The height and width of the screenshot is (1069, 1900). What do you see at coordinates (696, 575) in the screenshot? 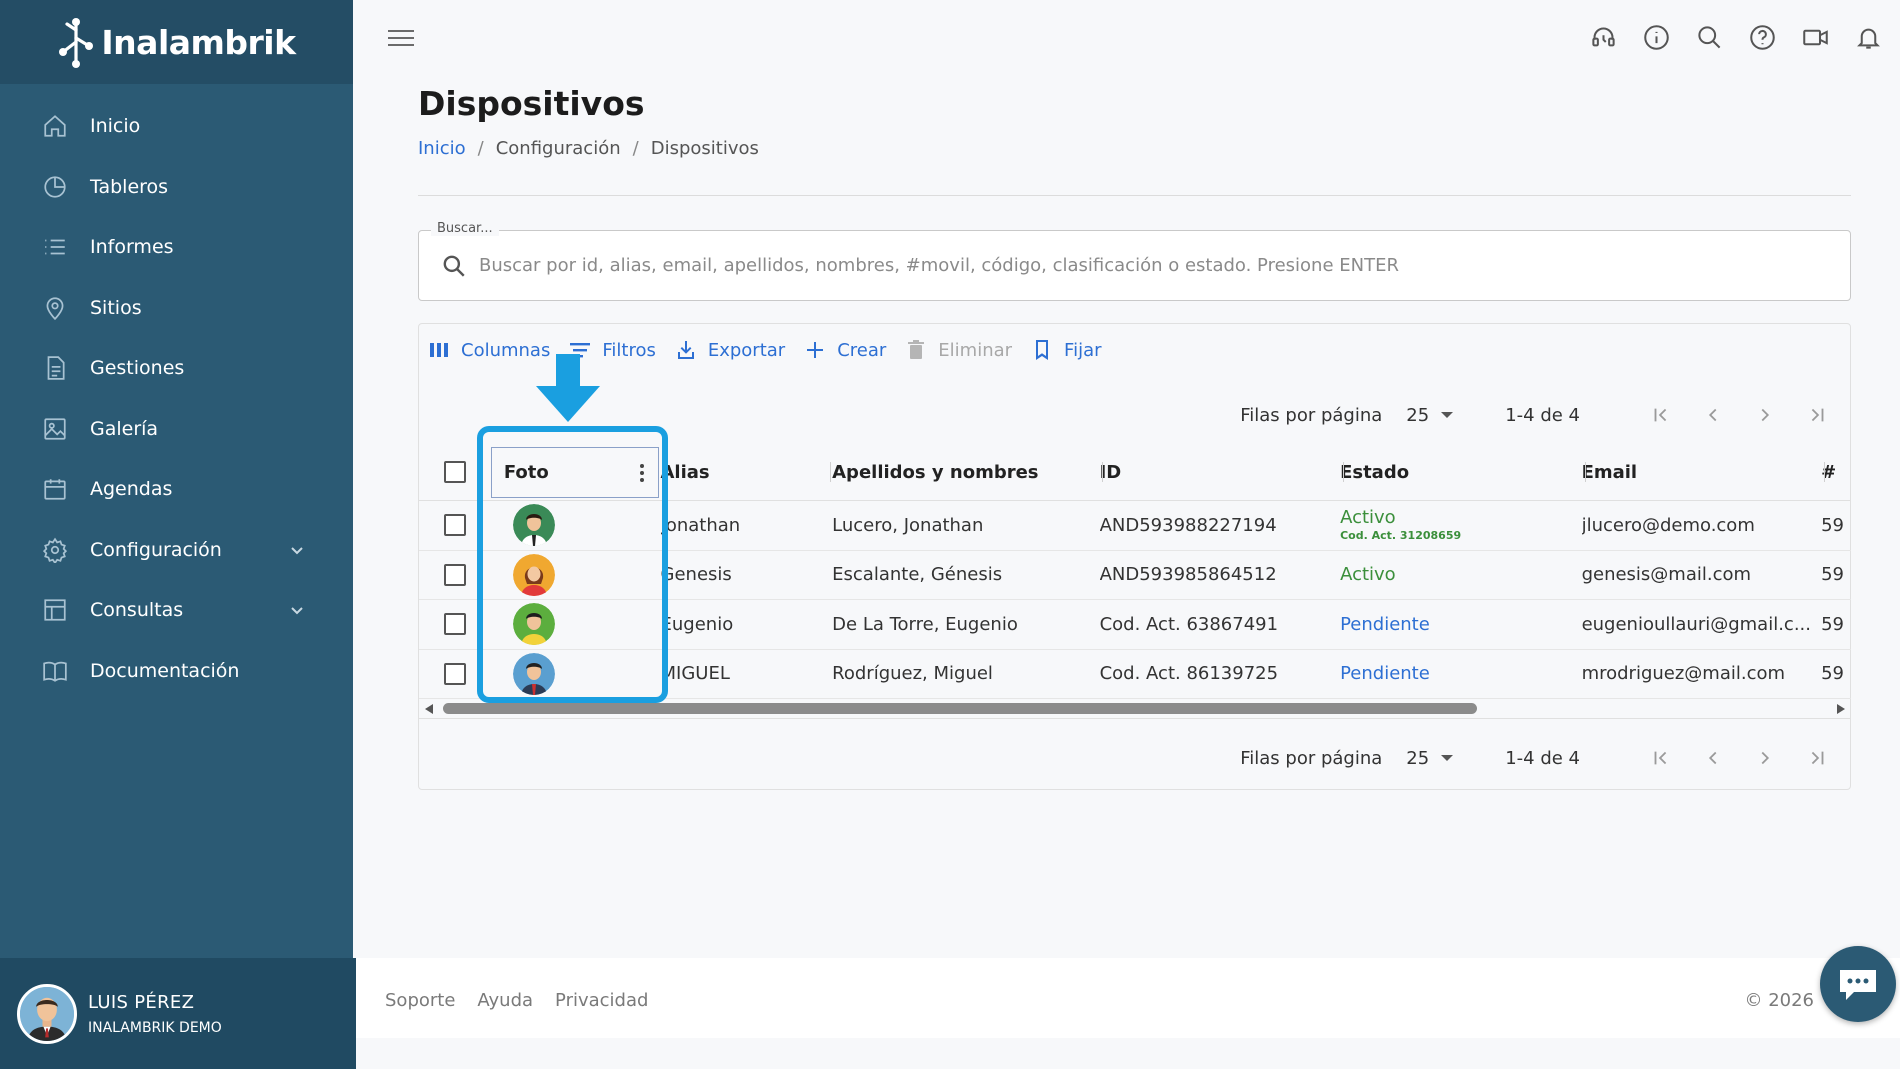
I see `cell-alias: Genesis` at bounding box center [696, 575].